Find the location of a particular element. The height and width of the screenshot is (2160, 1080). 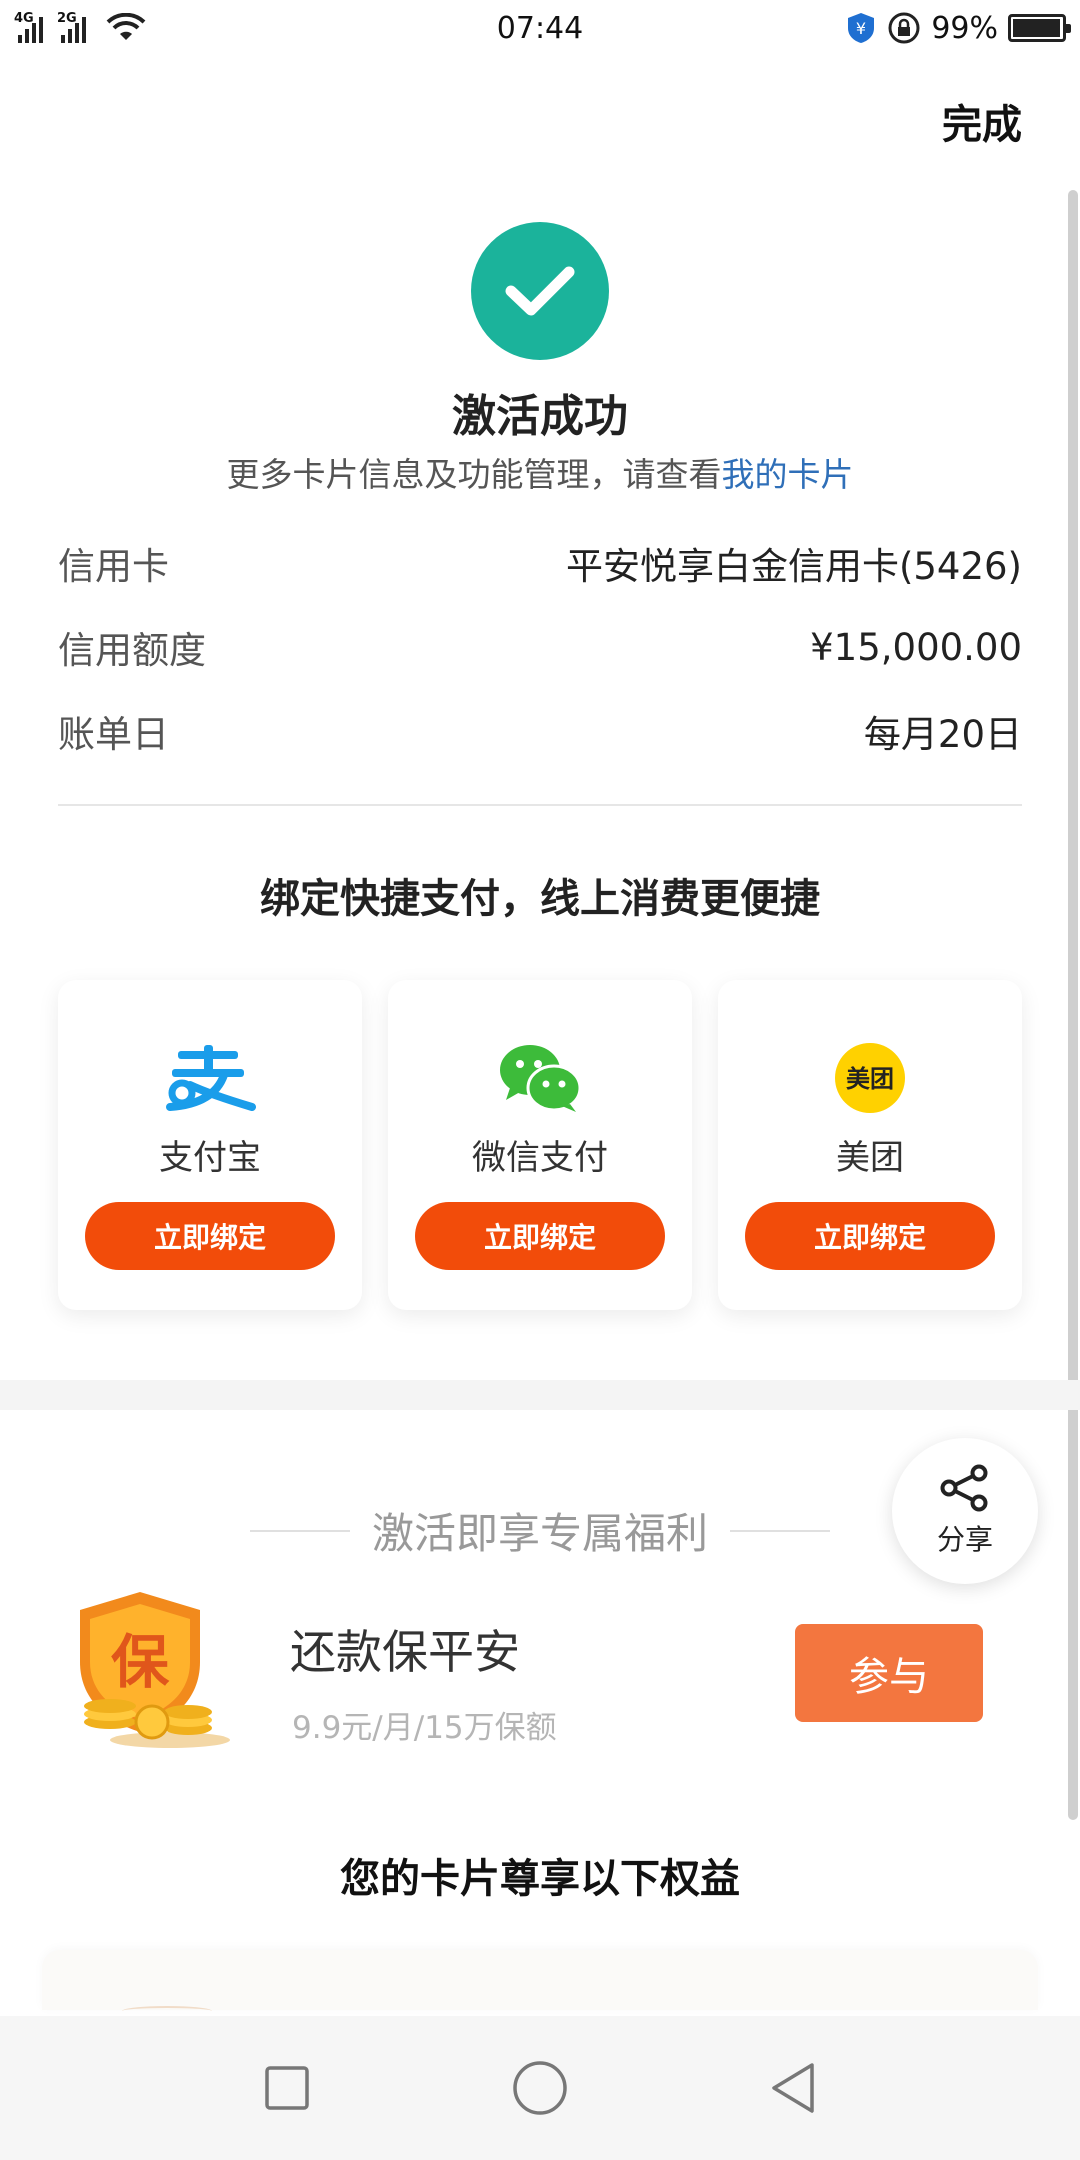

join-button: 参与 is located at coordinates (889, 1673).